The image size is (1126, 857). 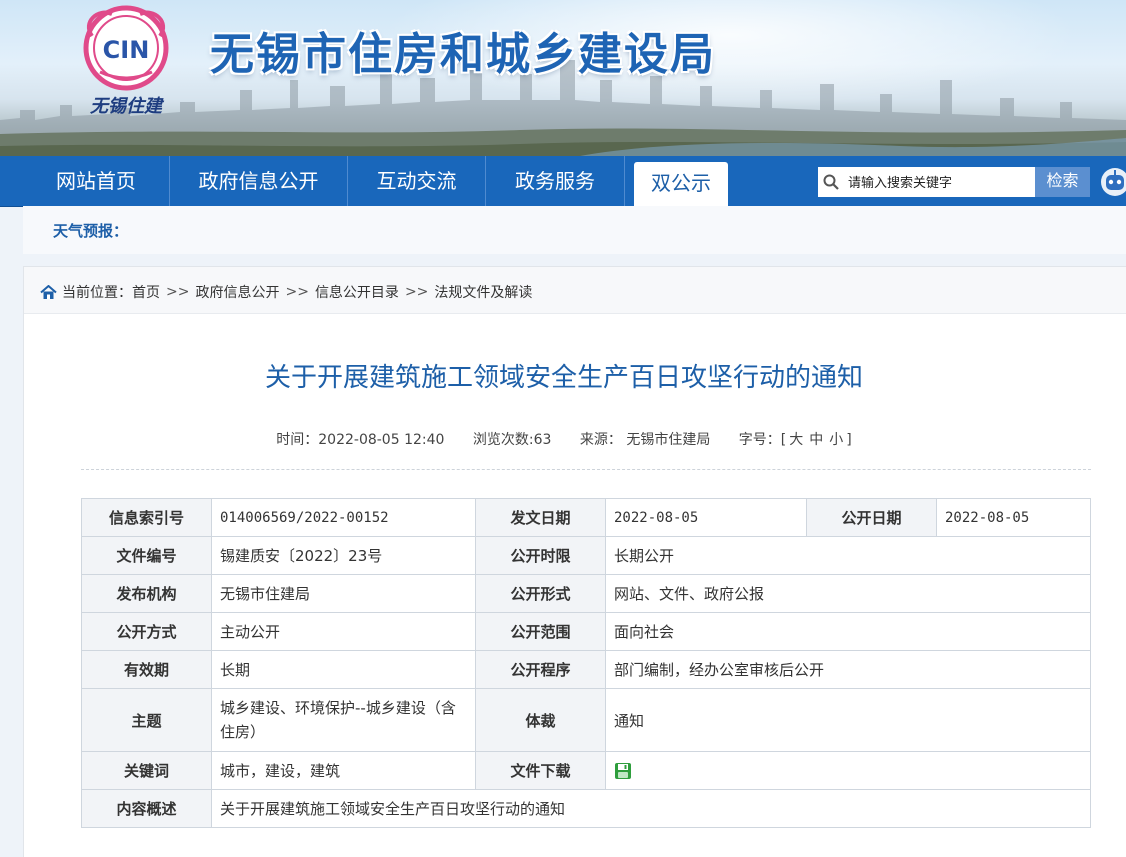 What do you see at coordinates (871, 517) in the screenshot?
I see `public-date-label: 公开日期` at bounding box center [871, 517].